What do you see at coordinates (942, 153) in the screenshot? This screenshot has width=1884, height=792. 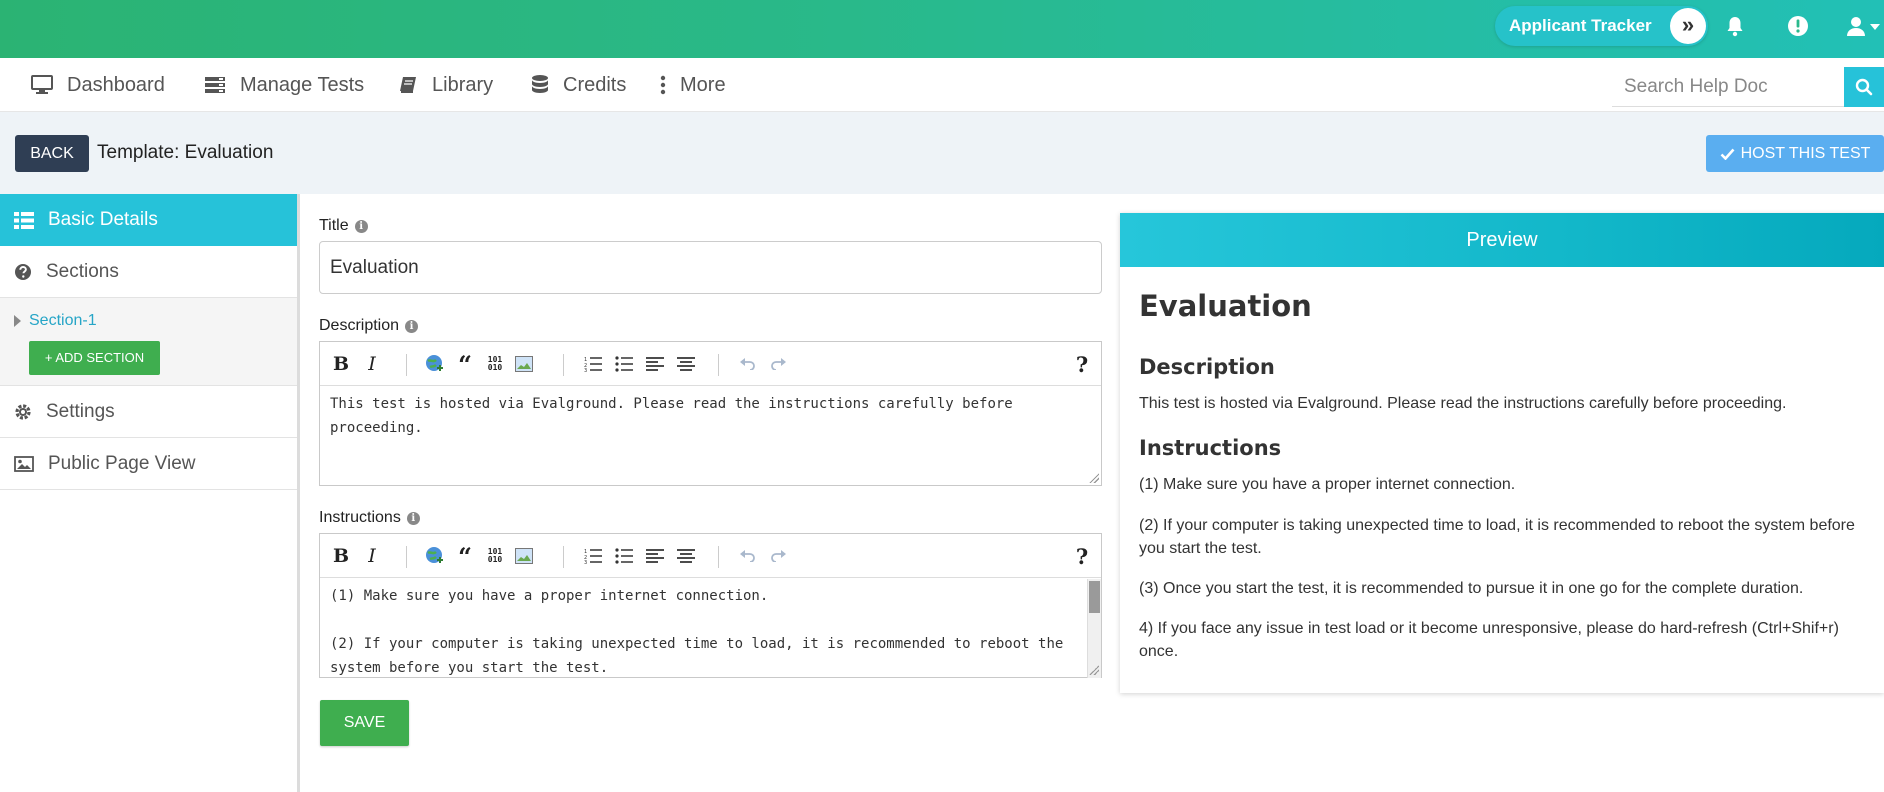 I see `page-header: BACK Template: Evaluation HOST THIS TEST` at bounding box center [942, 153].